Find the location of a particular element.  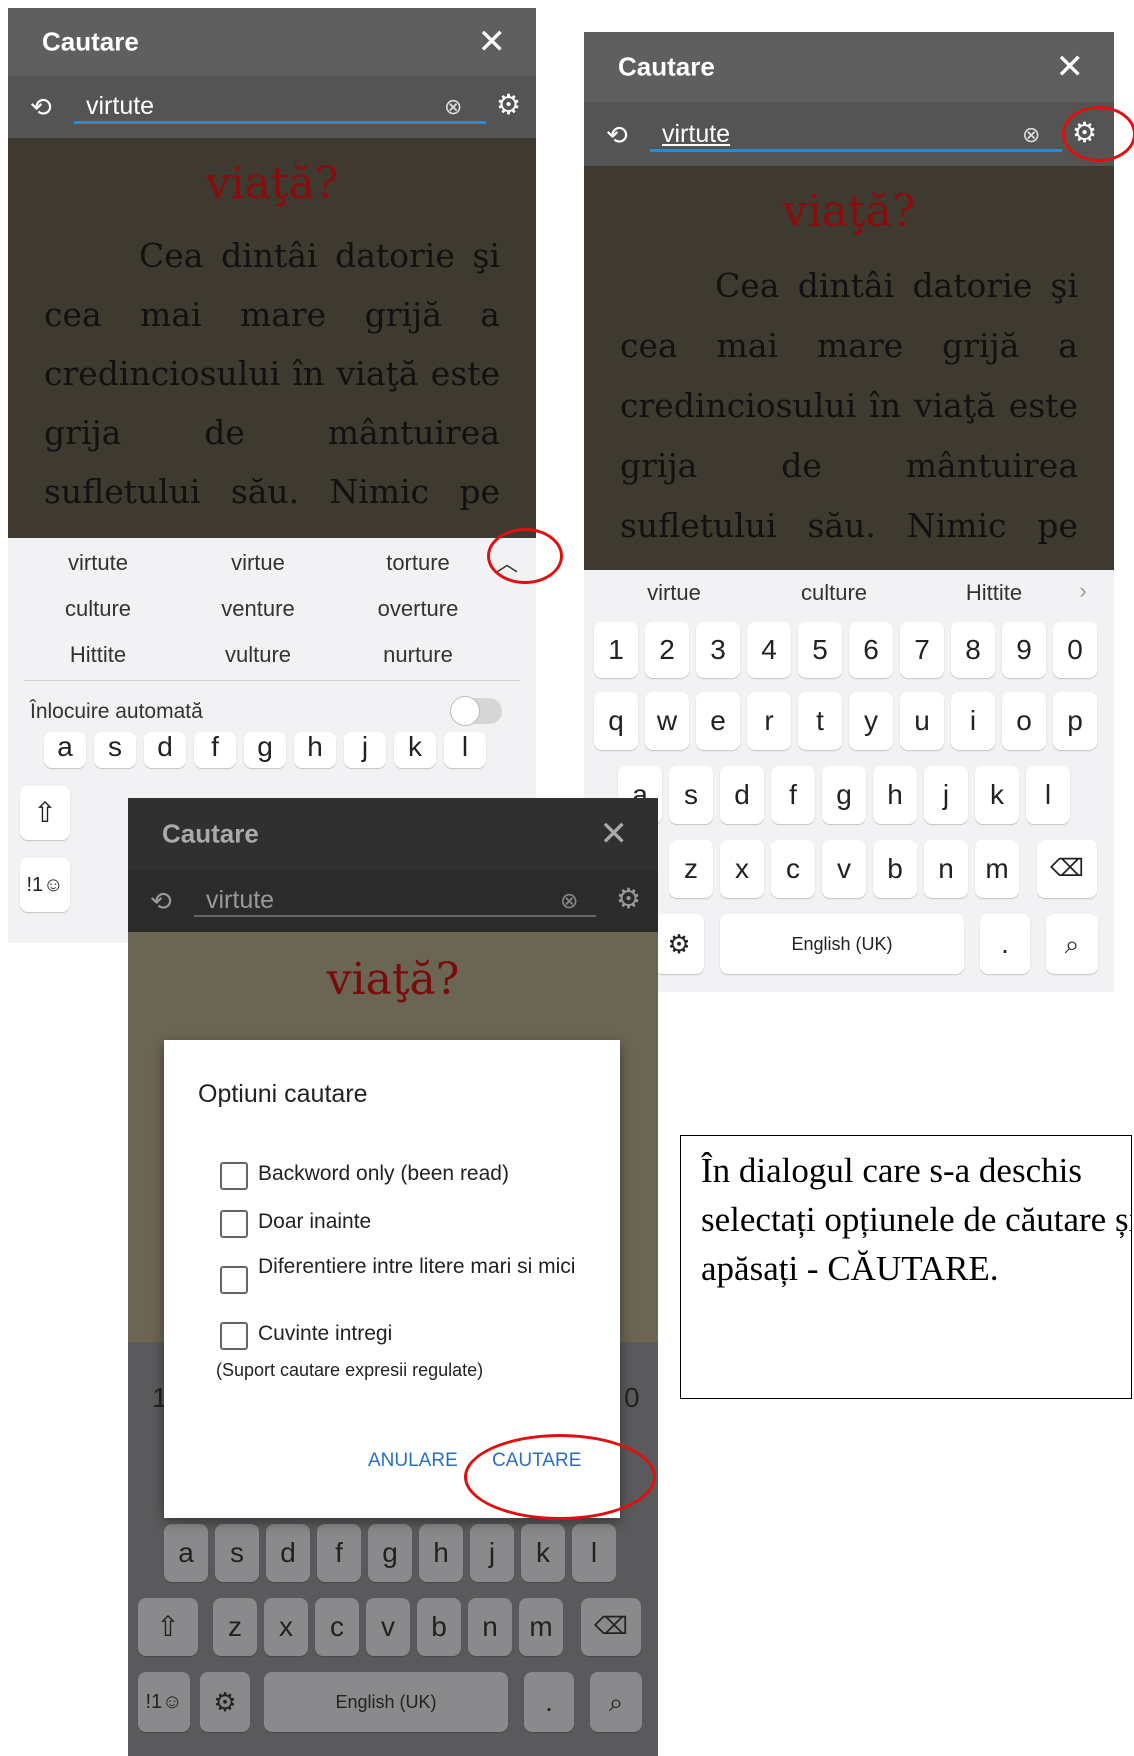

key-5: 5 is located at coordinates (820, 650).